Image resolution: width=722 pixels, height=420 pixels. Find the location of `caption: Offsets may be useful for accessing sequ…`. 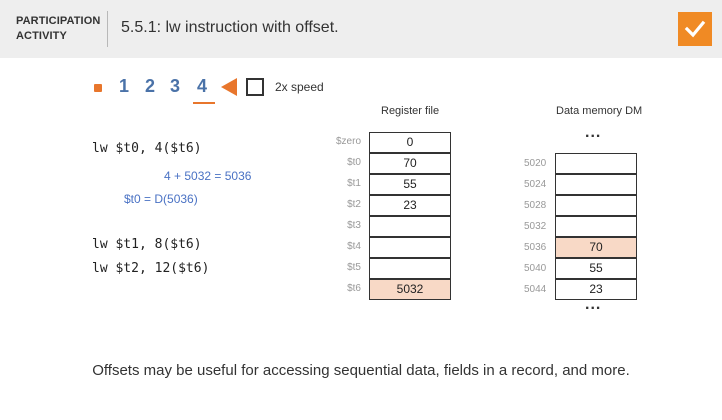

caption: Offsets may be useful for accessing sequ… is located at coordinates (361, 370).